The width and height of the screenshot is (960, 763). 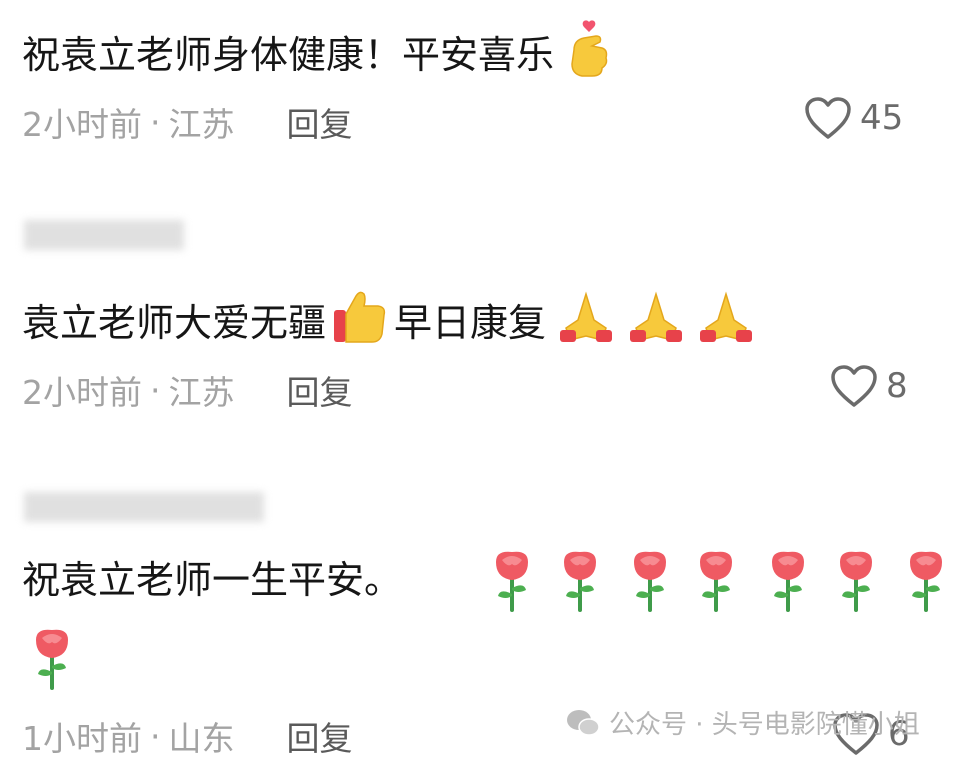 What do you see at coordinates (174, 322) in the screenshot?
I see `comment-text-part-a: 袁立老师大爱无疆` at bounding box center [174, 322].